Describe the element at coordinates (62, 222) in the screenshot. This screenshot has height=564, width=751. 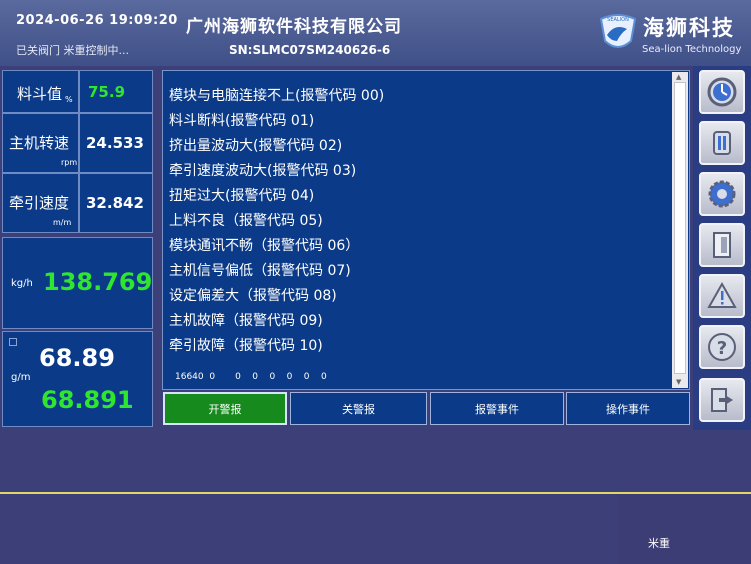
I see `haul-speed-unit: m/m` at that location.